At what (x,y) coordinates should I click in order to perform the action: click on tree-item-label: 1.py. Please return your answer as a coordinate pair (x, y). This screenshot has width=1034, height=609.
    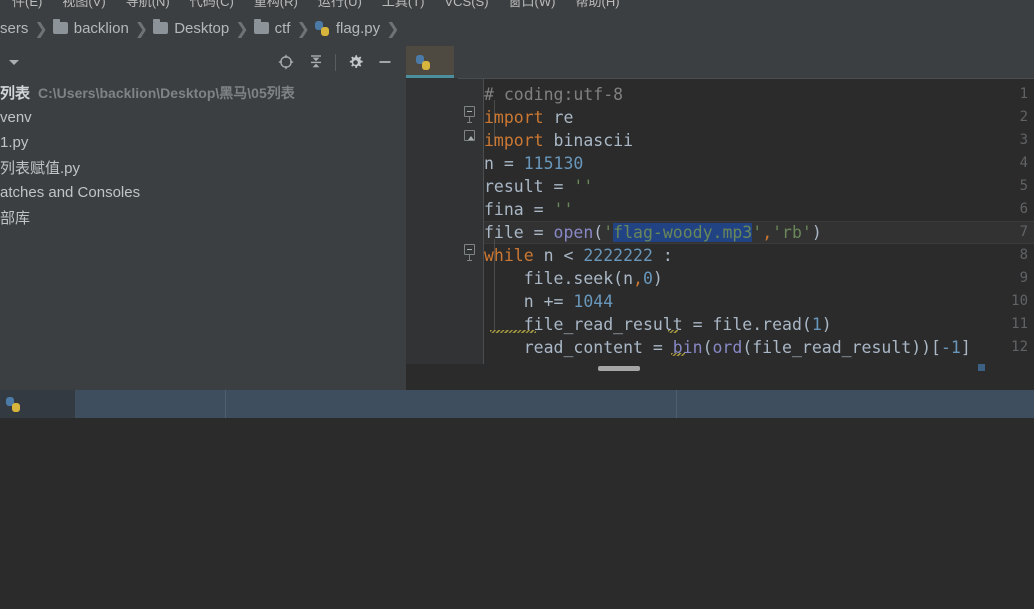
    Looking at the image, I should click on (14, 142).